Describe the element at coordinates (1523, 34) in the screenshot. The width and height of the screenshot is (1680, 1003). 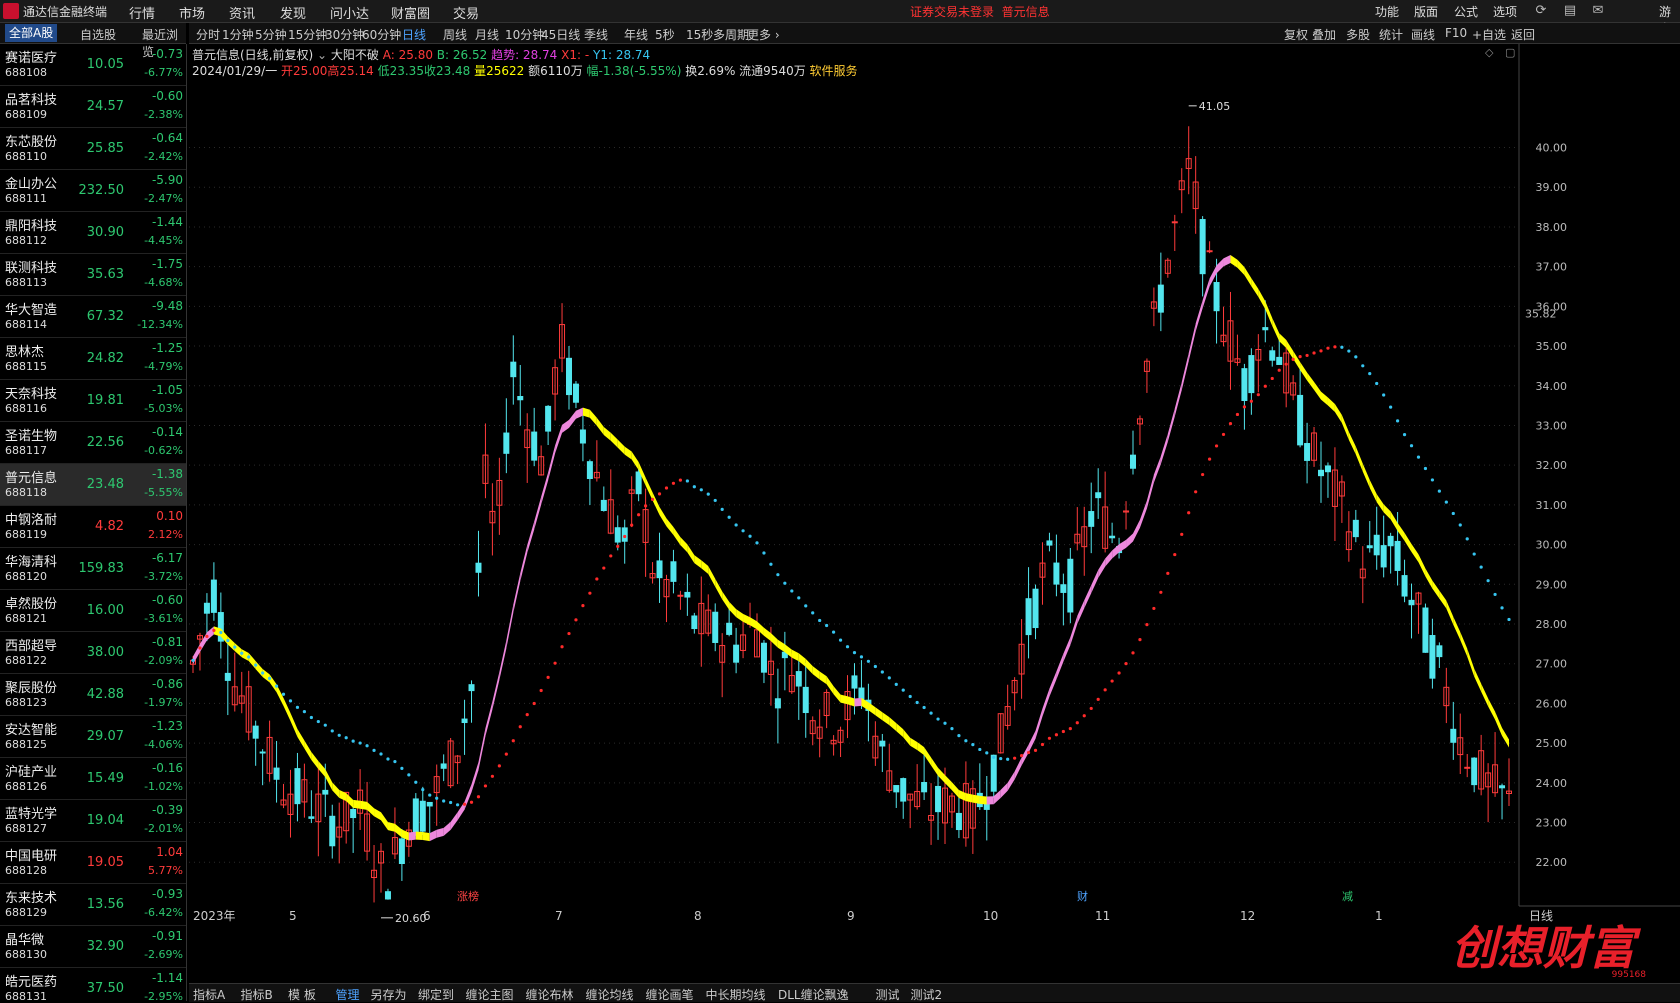
I see `tool-button: 返回` at that location.